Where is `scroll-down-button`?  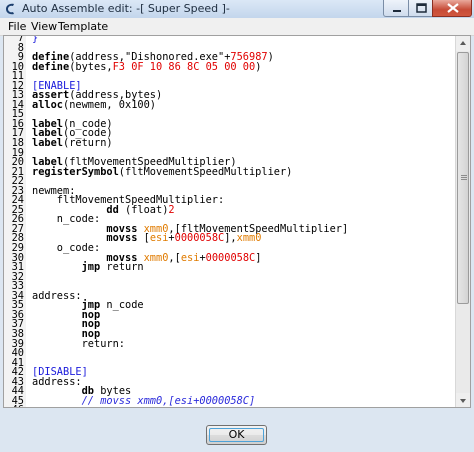 scroll-down-button is located at coordinates (463, 400).